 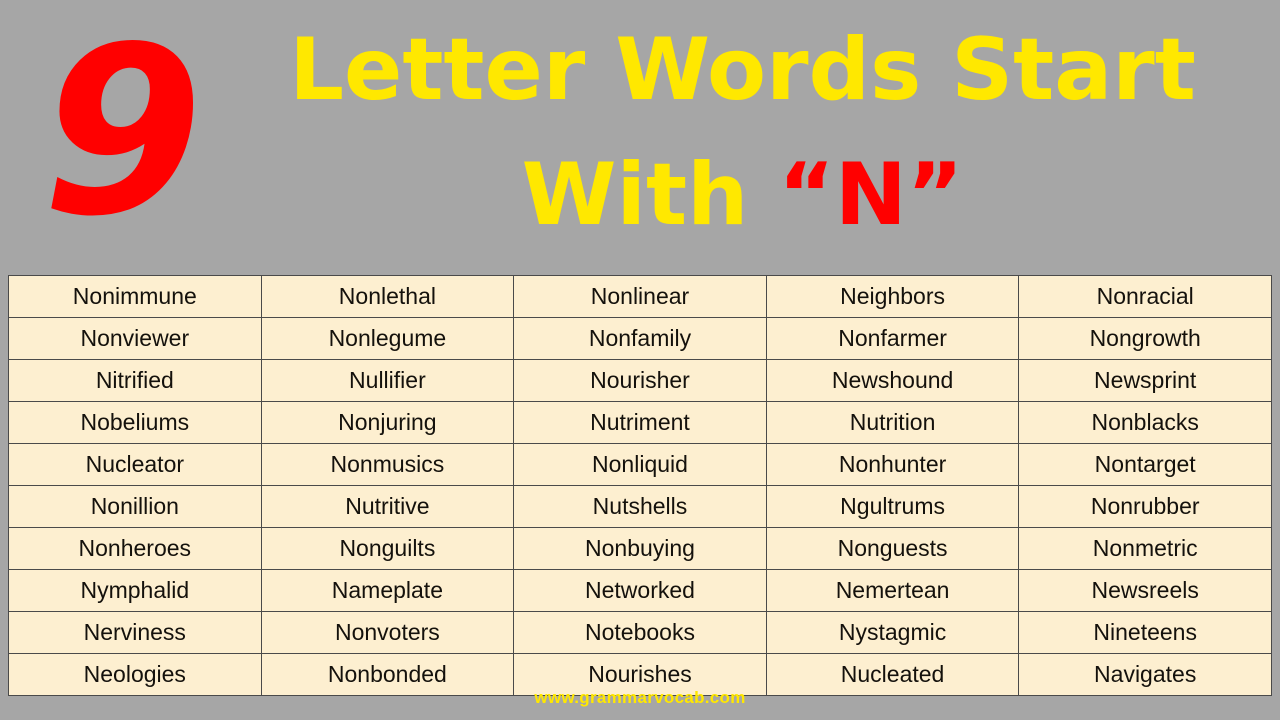 I want to click on word-cell: Nourisher, so click(x=640, y=380).